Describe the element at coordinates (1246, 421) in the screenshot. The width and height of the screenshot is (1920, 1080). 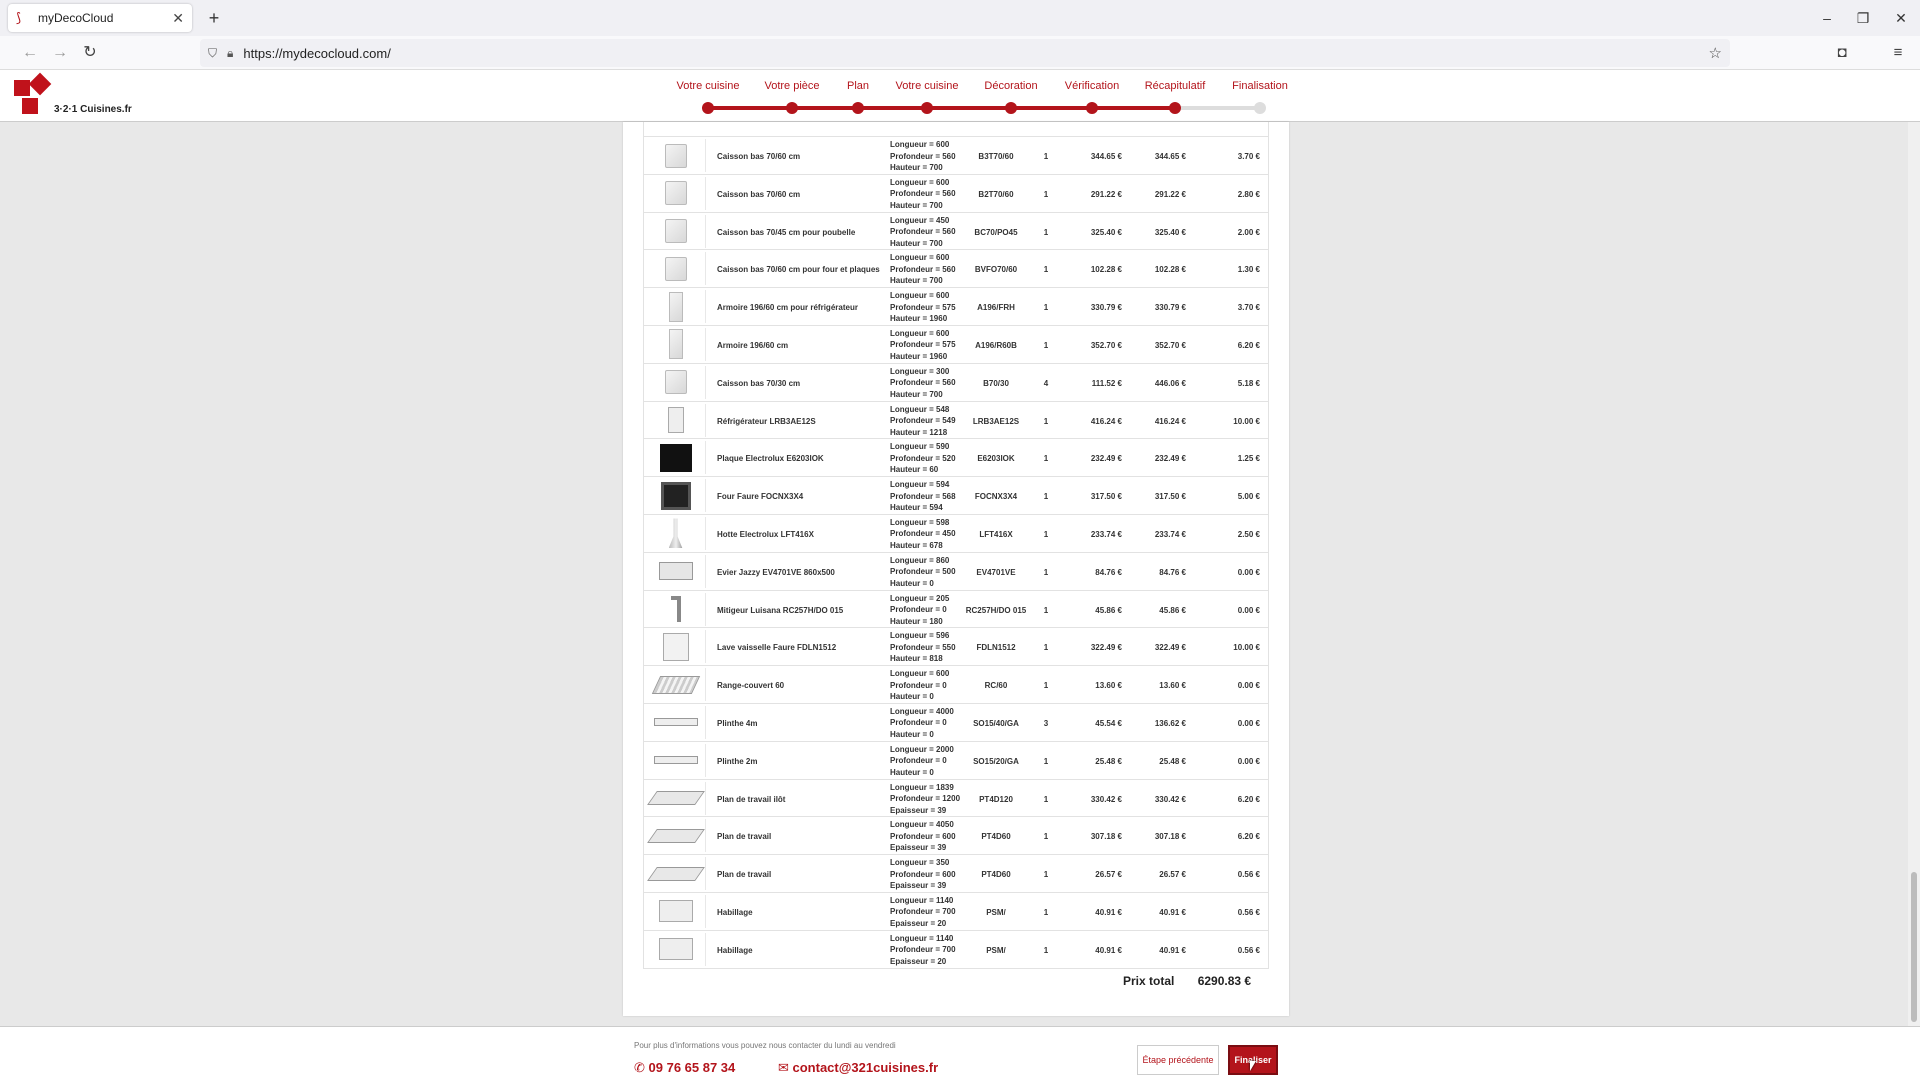
I see `eco-participation: 10.00 €` at that location.